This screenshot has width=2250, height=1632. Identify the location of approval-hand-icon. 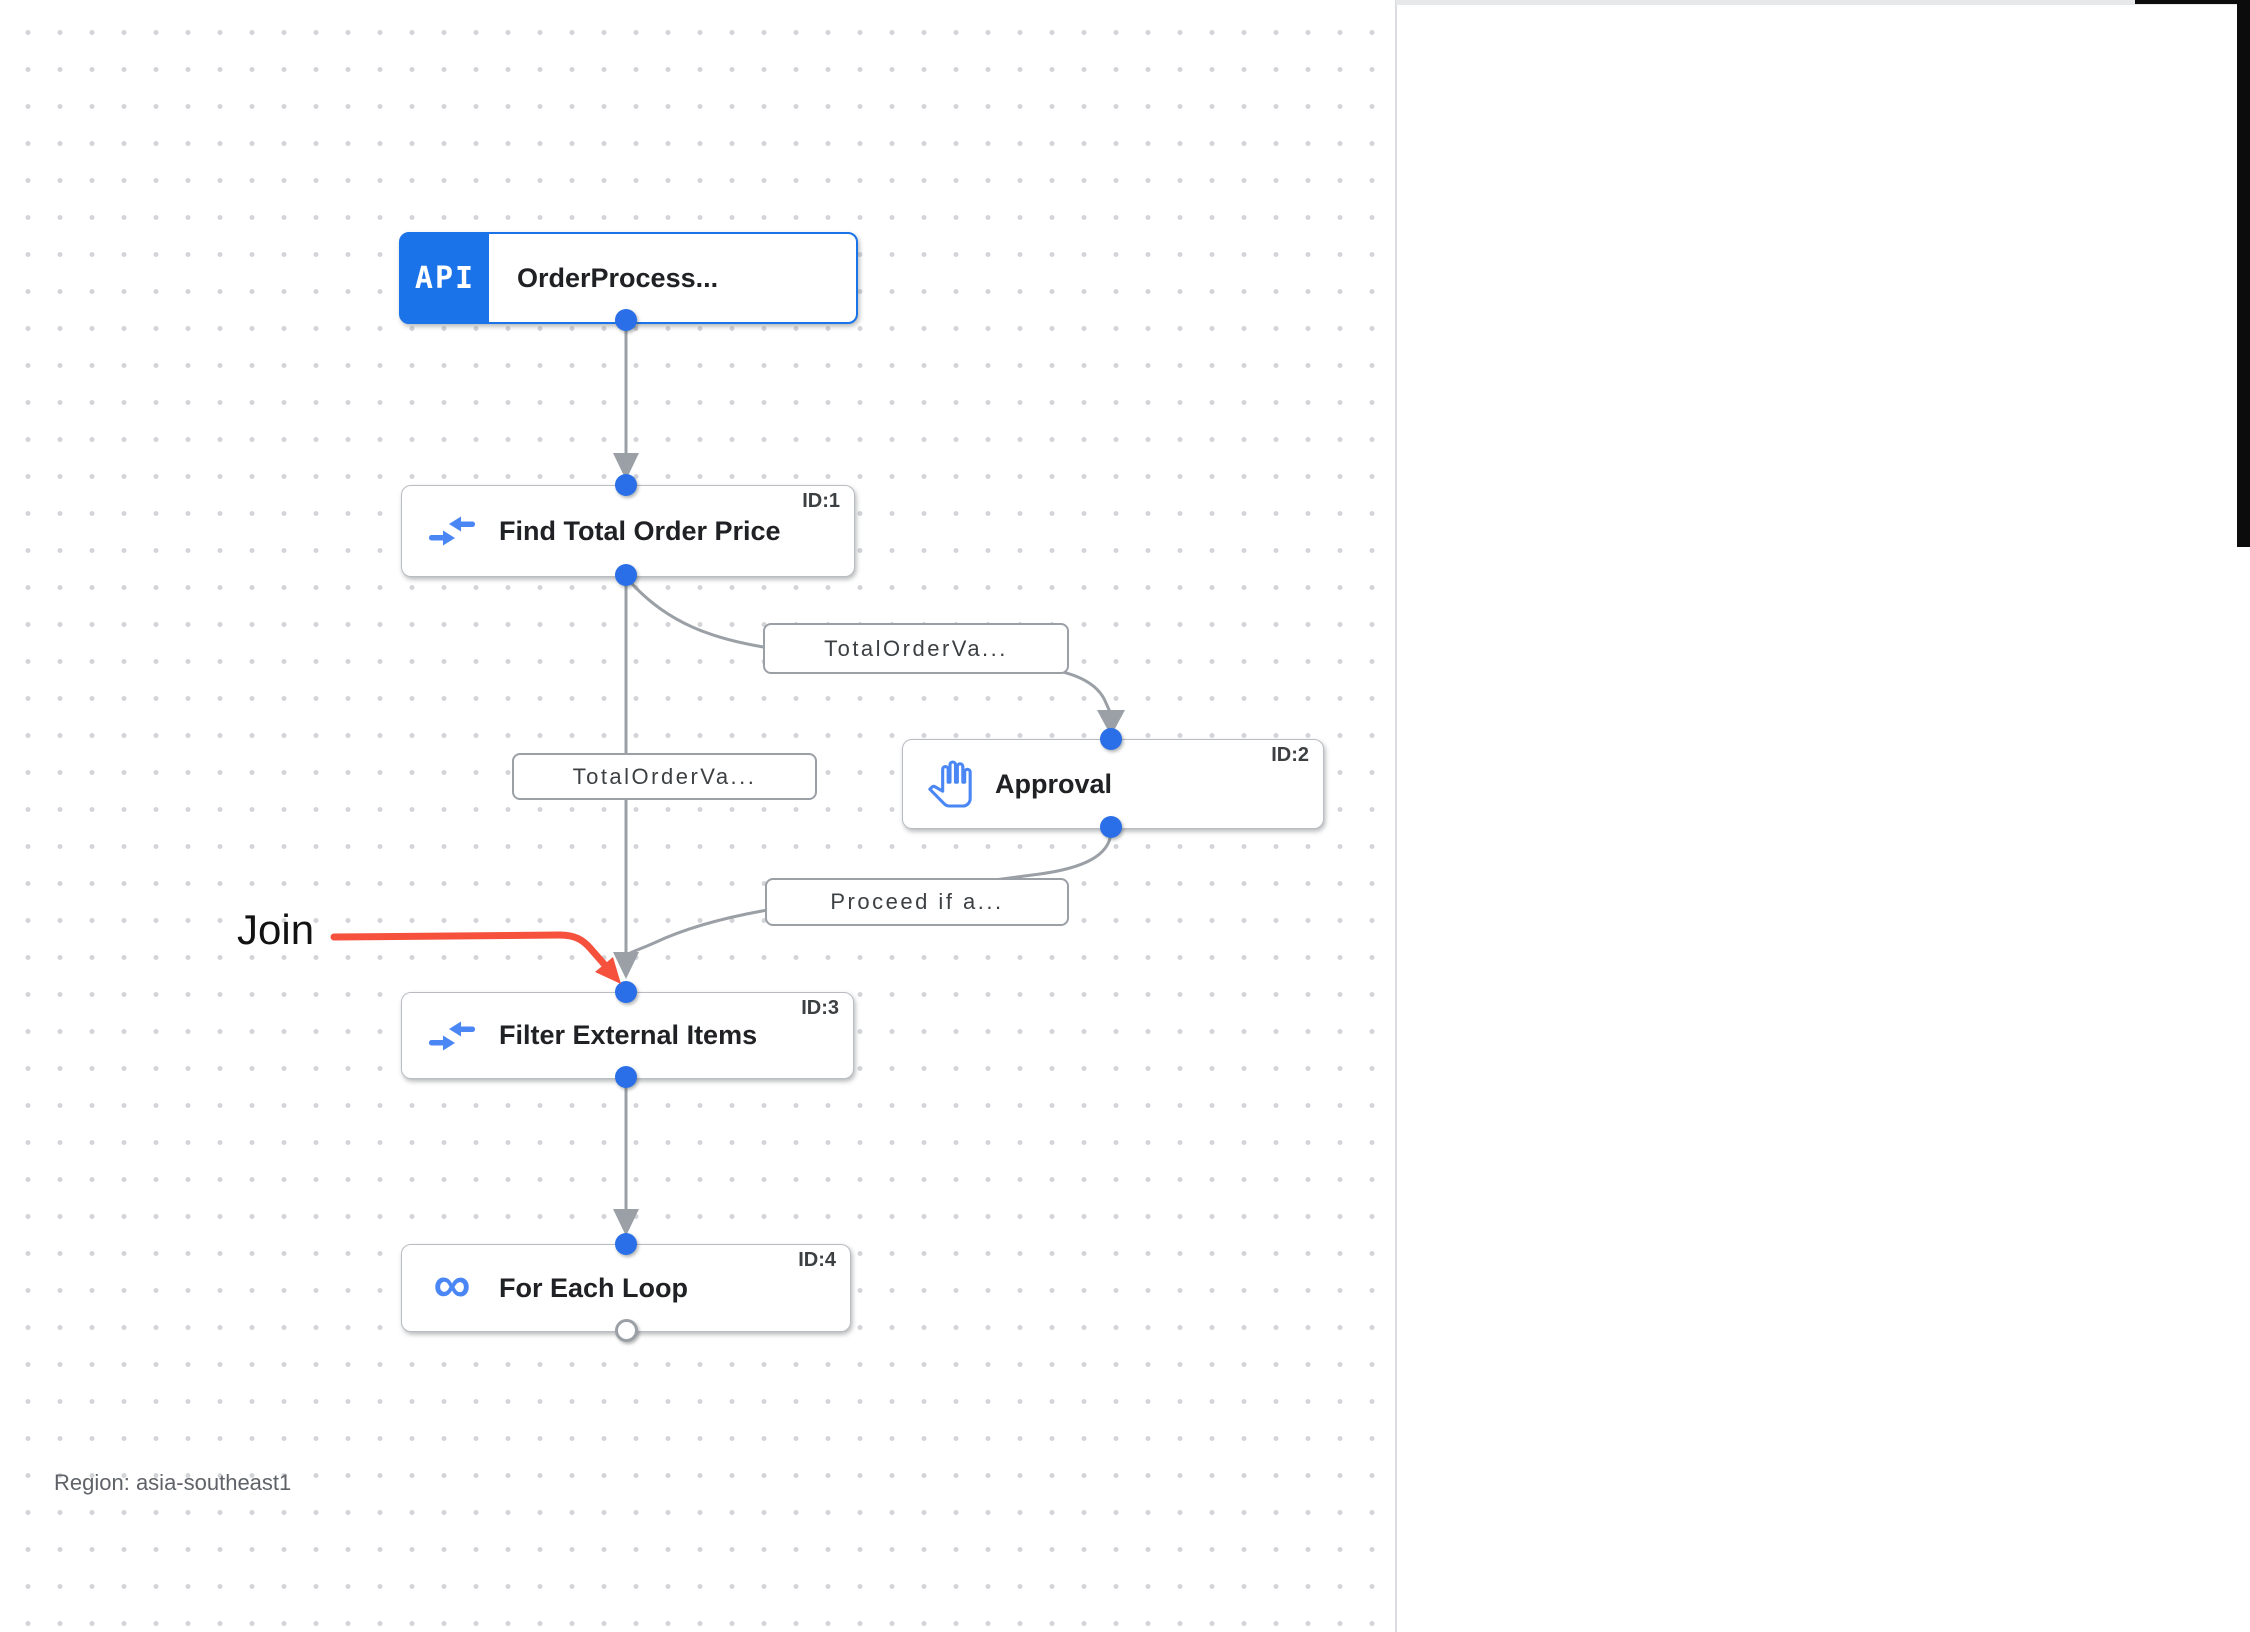
(950, 784).